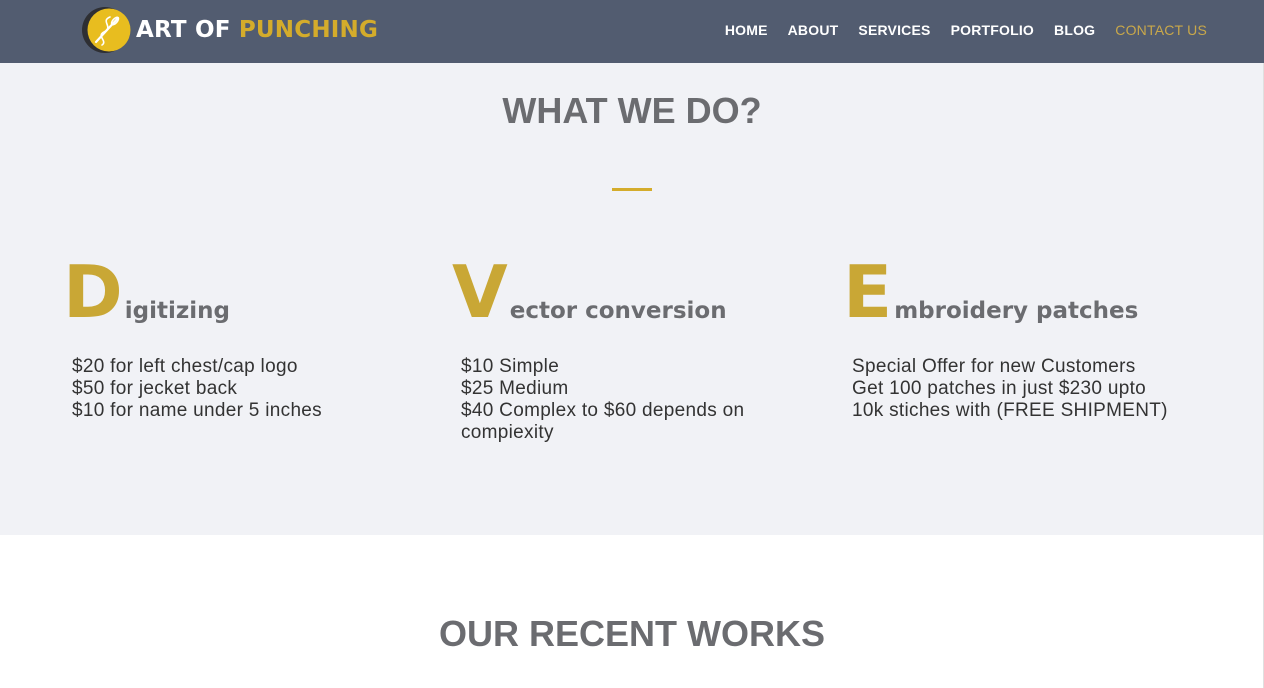 The width and height of the screenshot is (1264, 688). What do you see at coordinates (637, 292) in the screenshot?
I see `service-heading: V ector conversion` at bounding box center [637, 292].